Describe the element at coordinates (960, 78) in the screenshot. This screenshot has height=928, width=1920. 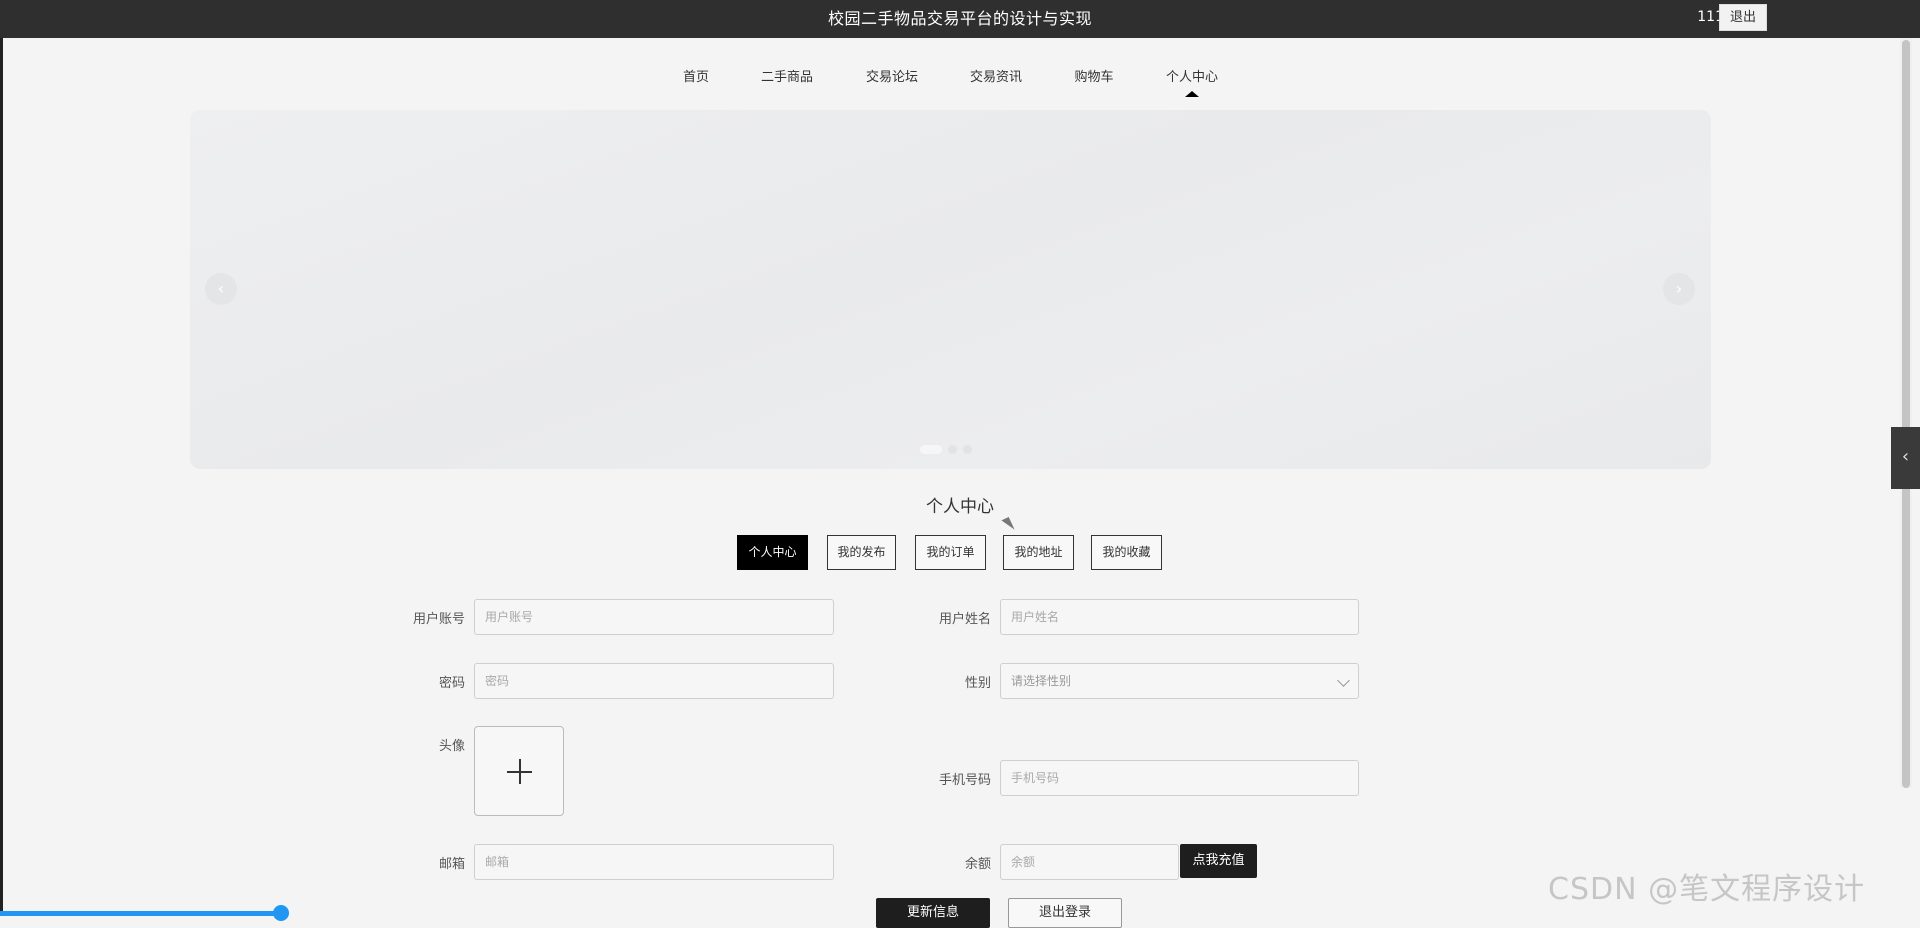
I see `main-nav: 首页 二手商品 交易论坛 交易资讯 购物车 个人中心` at that location.